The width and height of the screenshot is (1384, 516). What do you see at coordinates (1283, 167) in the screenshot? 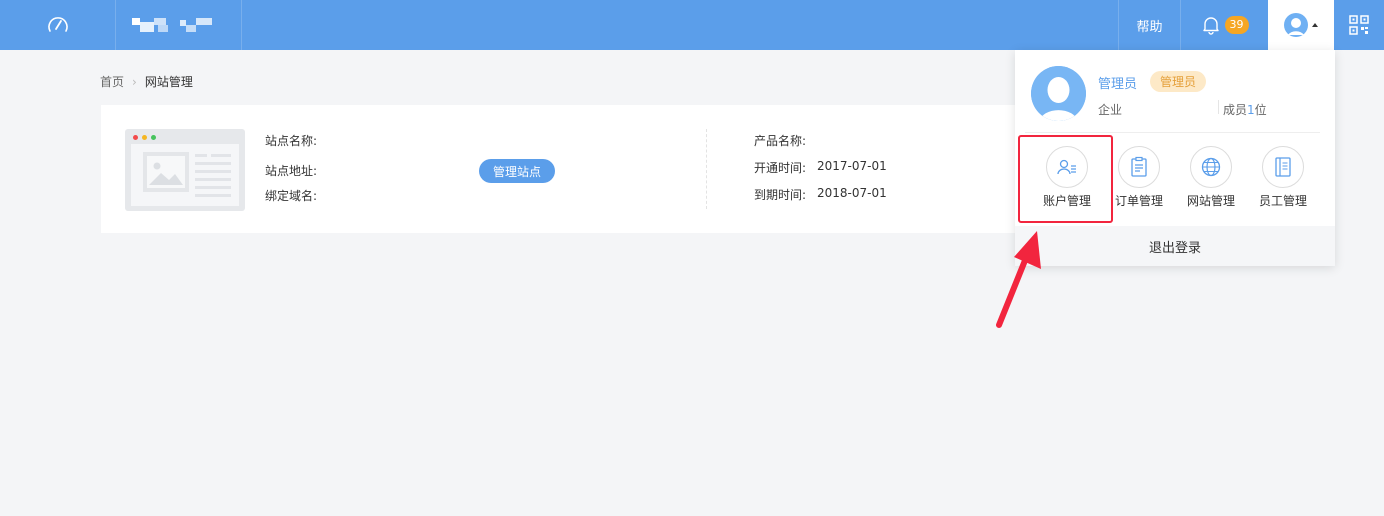
I see `staff-icon` at bounding box center [1283, 167].